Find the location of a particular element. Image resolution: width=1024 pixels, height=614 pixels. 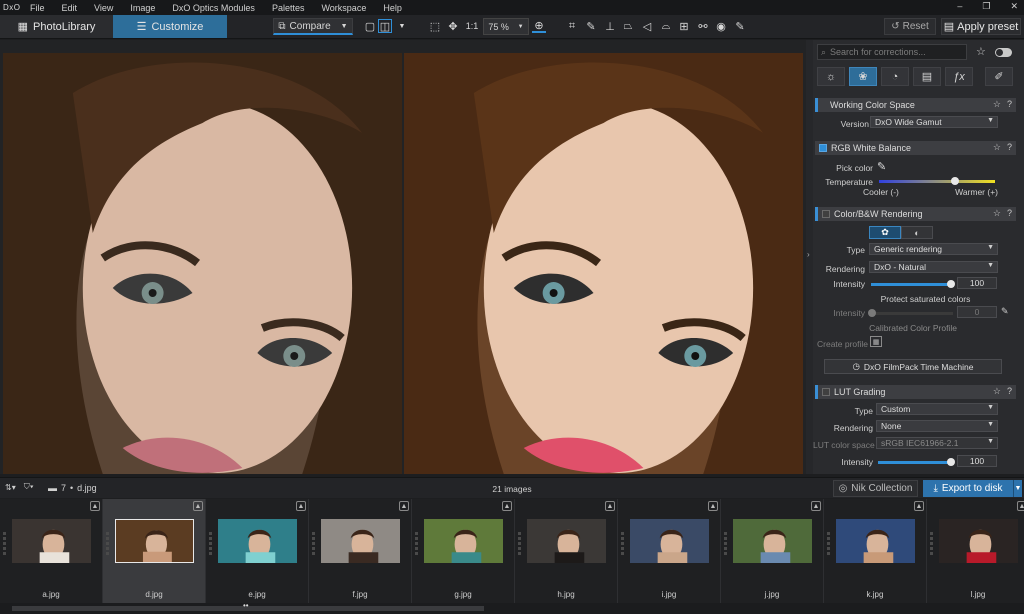

menu-workspace: Workspace is located at coordinates (343, 8).